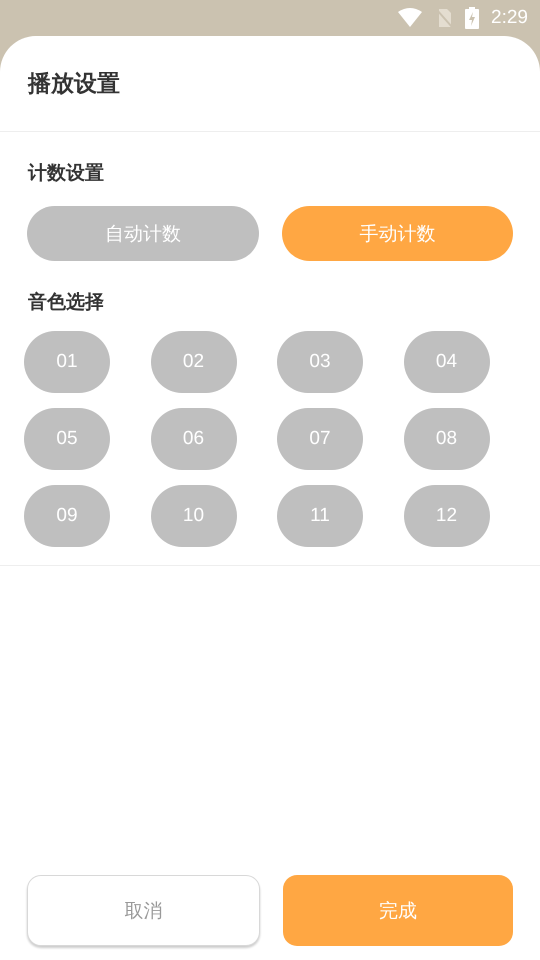  I want to click on tone-chip: 10, so click(193, 516).